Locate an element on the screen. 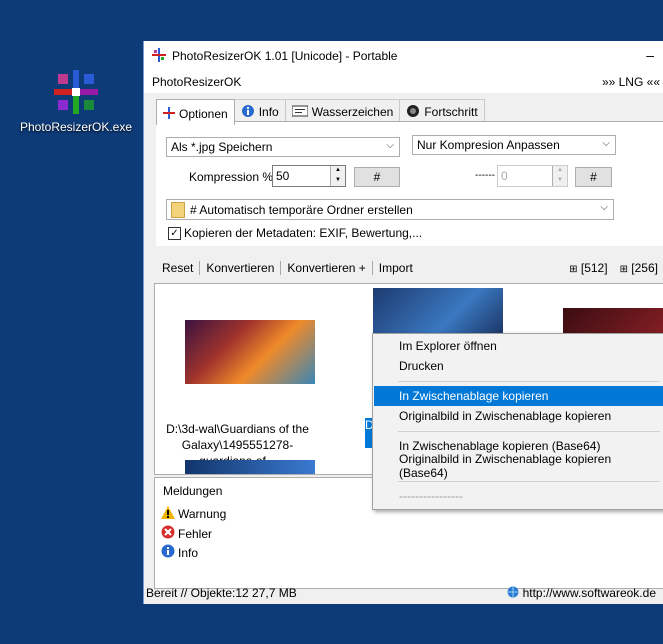  watermark-icon is located at coordinates (300, 112).